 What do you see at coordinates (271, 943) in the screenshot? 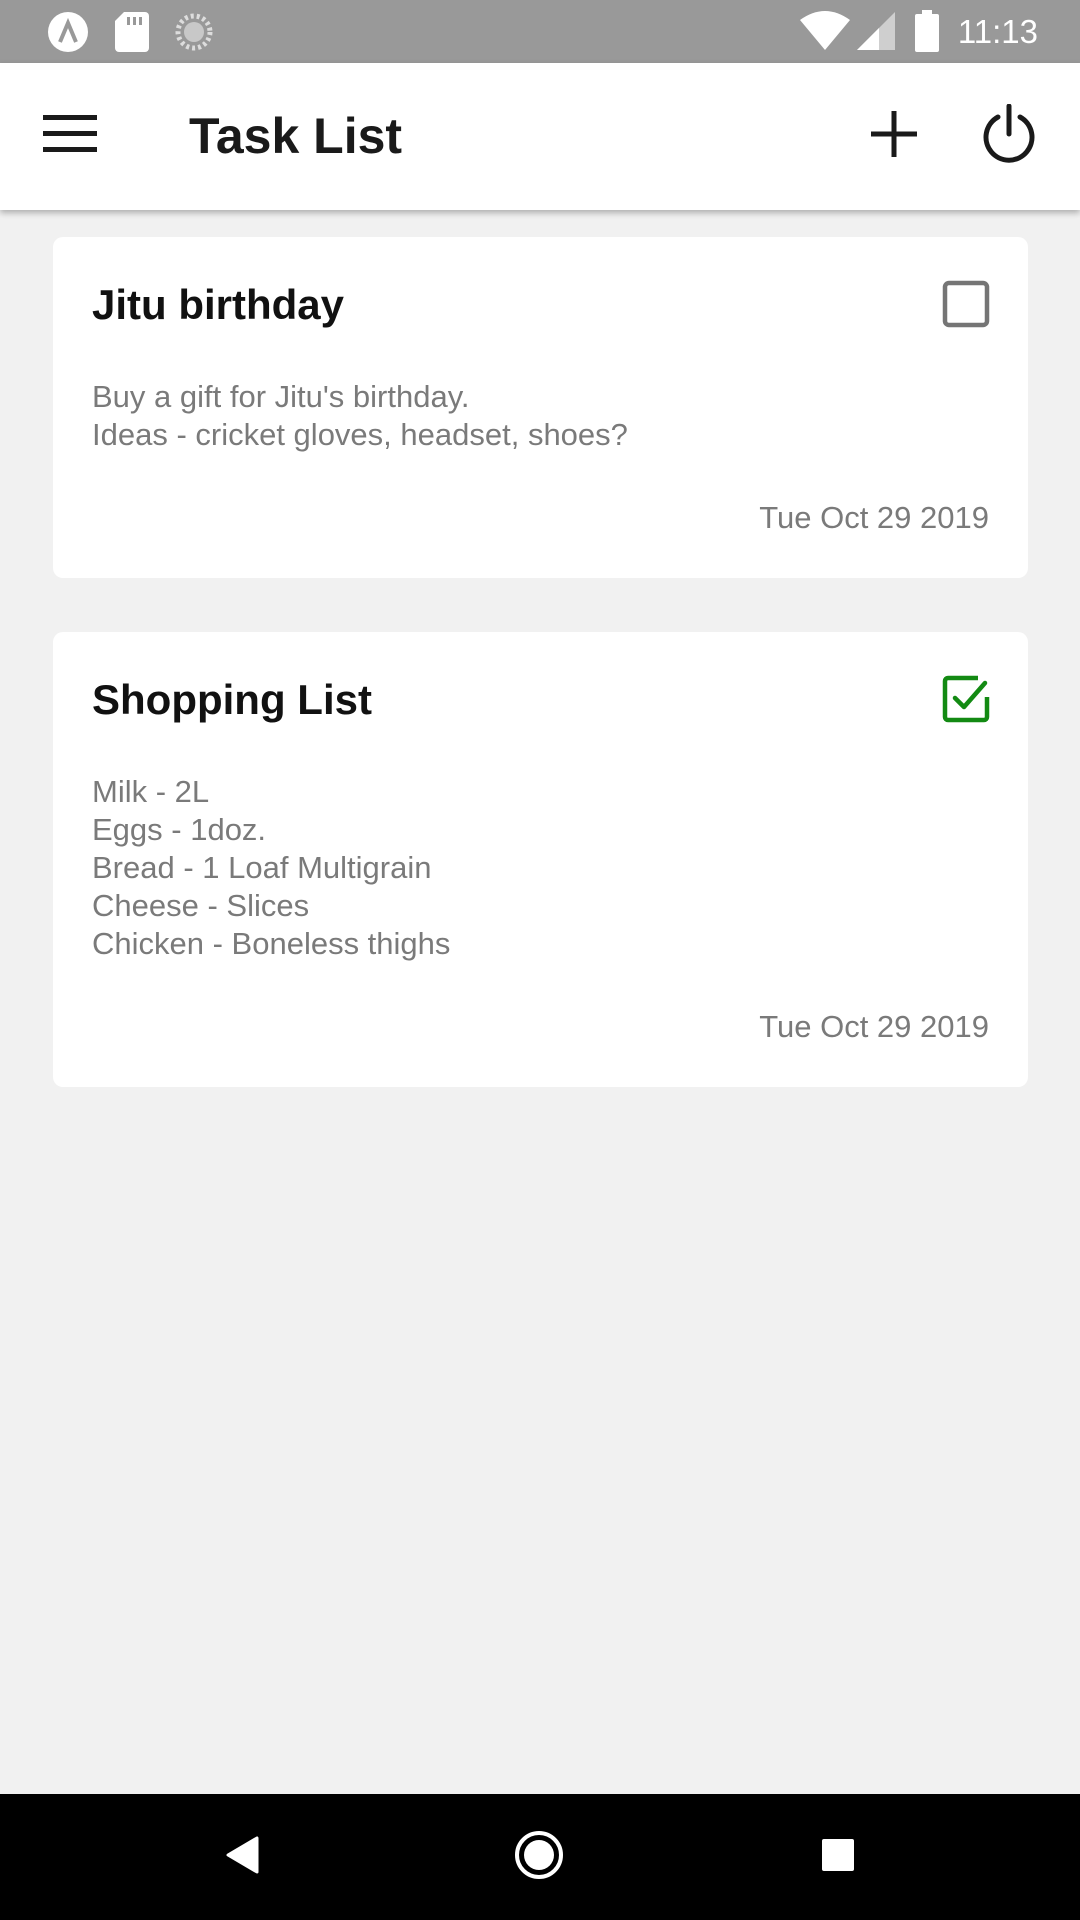
I see `task-description-line: Chicken - Boneless thighs` at bounding box center [271, 943].